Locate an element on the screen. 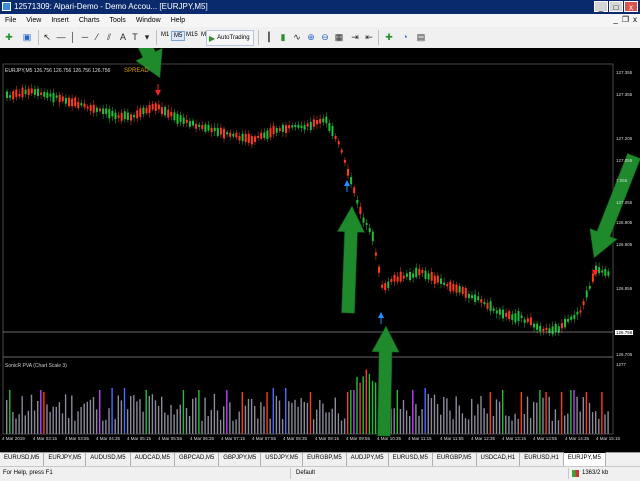 The width and height of the screenshot is (640, 481). channel-icon: ⫽ is located at coordinates (109, 37).